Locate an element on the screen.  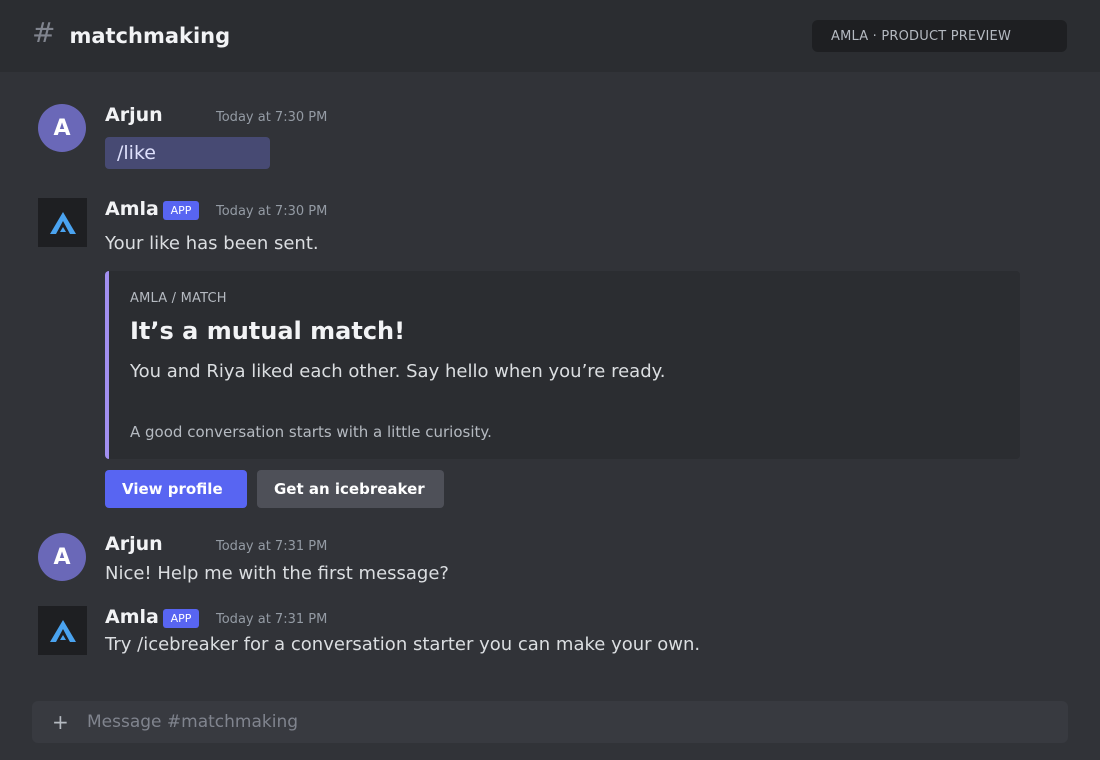
plus-icon: + is located at coordinates (69, 722).